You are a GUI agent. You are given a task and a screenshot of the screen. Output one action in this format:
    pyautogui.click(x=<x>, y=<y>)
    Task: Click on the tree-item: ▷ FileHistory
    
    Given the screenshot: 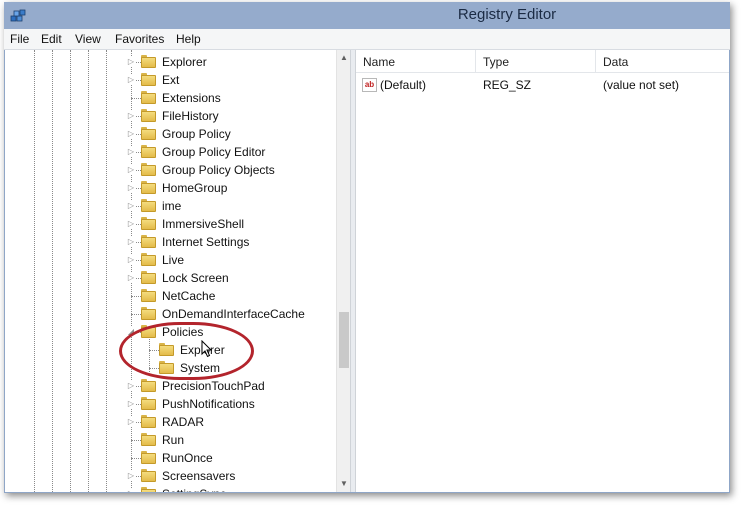 What is the action you would take?
    pyautogui.click(x=170, y=116)
    